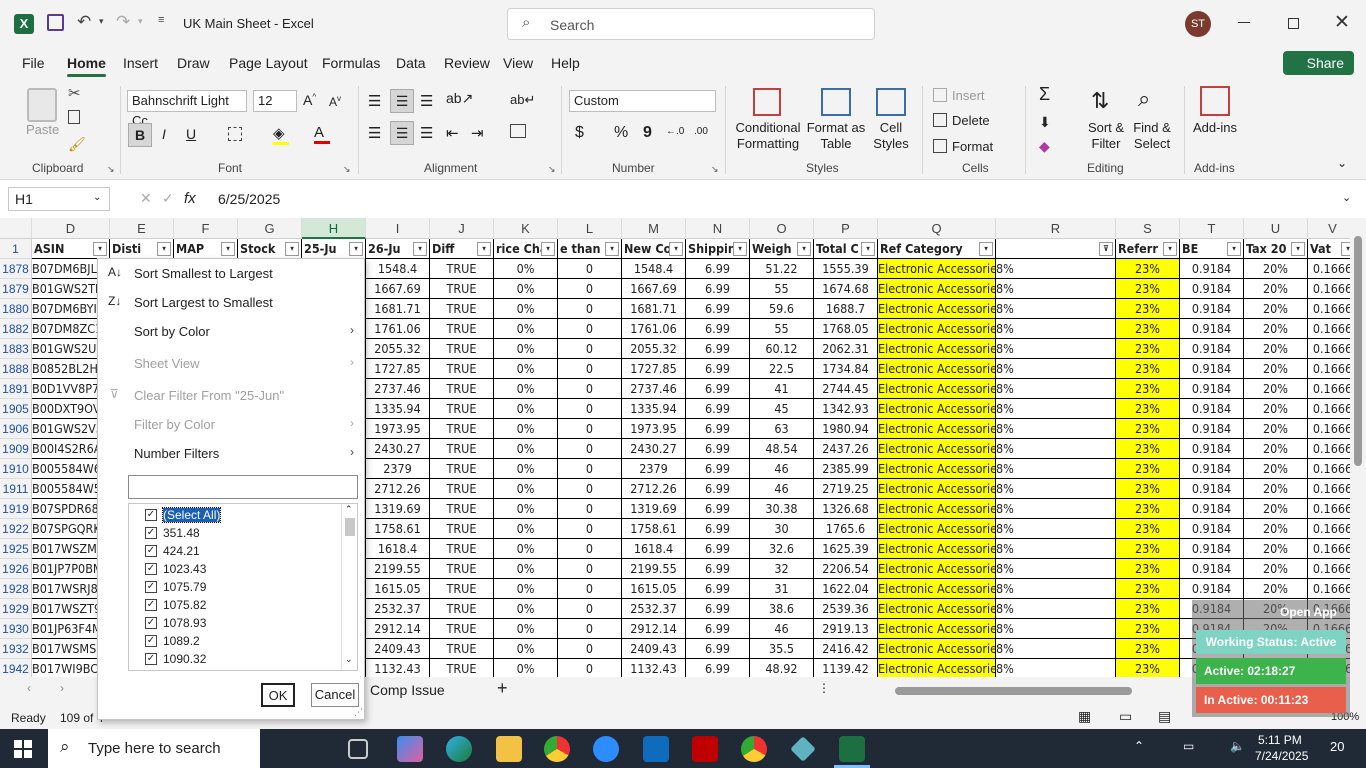 The width and height of the screenshot is (1366, 768). What do you see at coordinates (846, 249) in the screenshot?
I see `header-cell: Total C ▾` at bounding box center [846, 249].